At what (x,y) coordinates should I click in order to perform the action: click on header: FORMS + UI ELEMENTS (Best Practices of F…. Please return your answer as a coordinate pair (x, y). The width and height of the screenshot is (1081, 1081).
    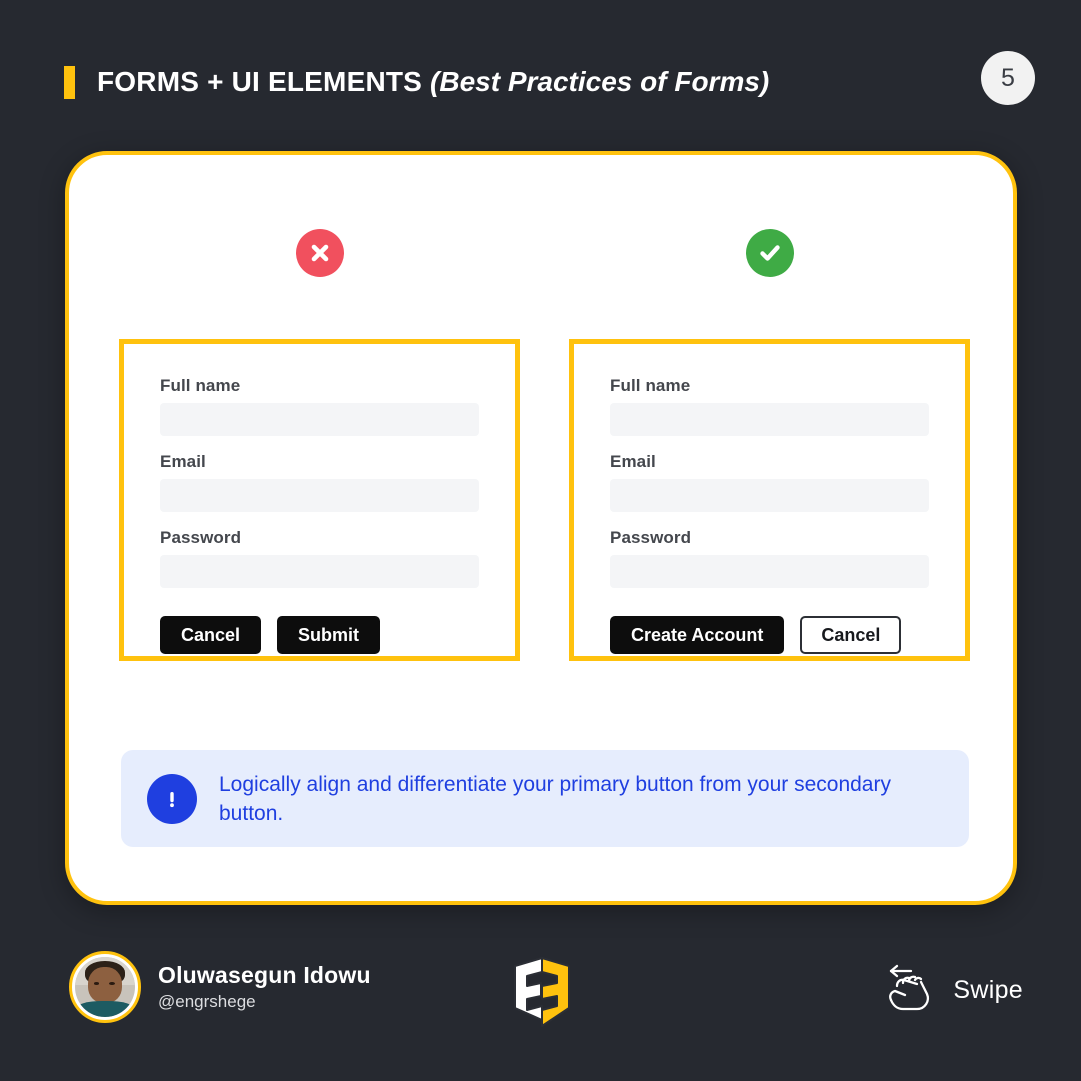
    Looking at the image, I should click on (540, 81).